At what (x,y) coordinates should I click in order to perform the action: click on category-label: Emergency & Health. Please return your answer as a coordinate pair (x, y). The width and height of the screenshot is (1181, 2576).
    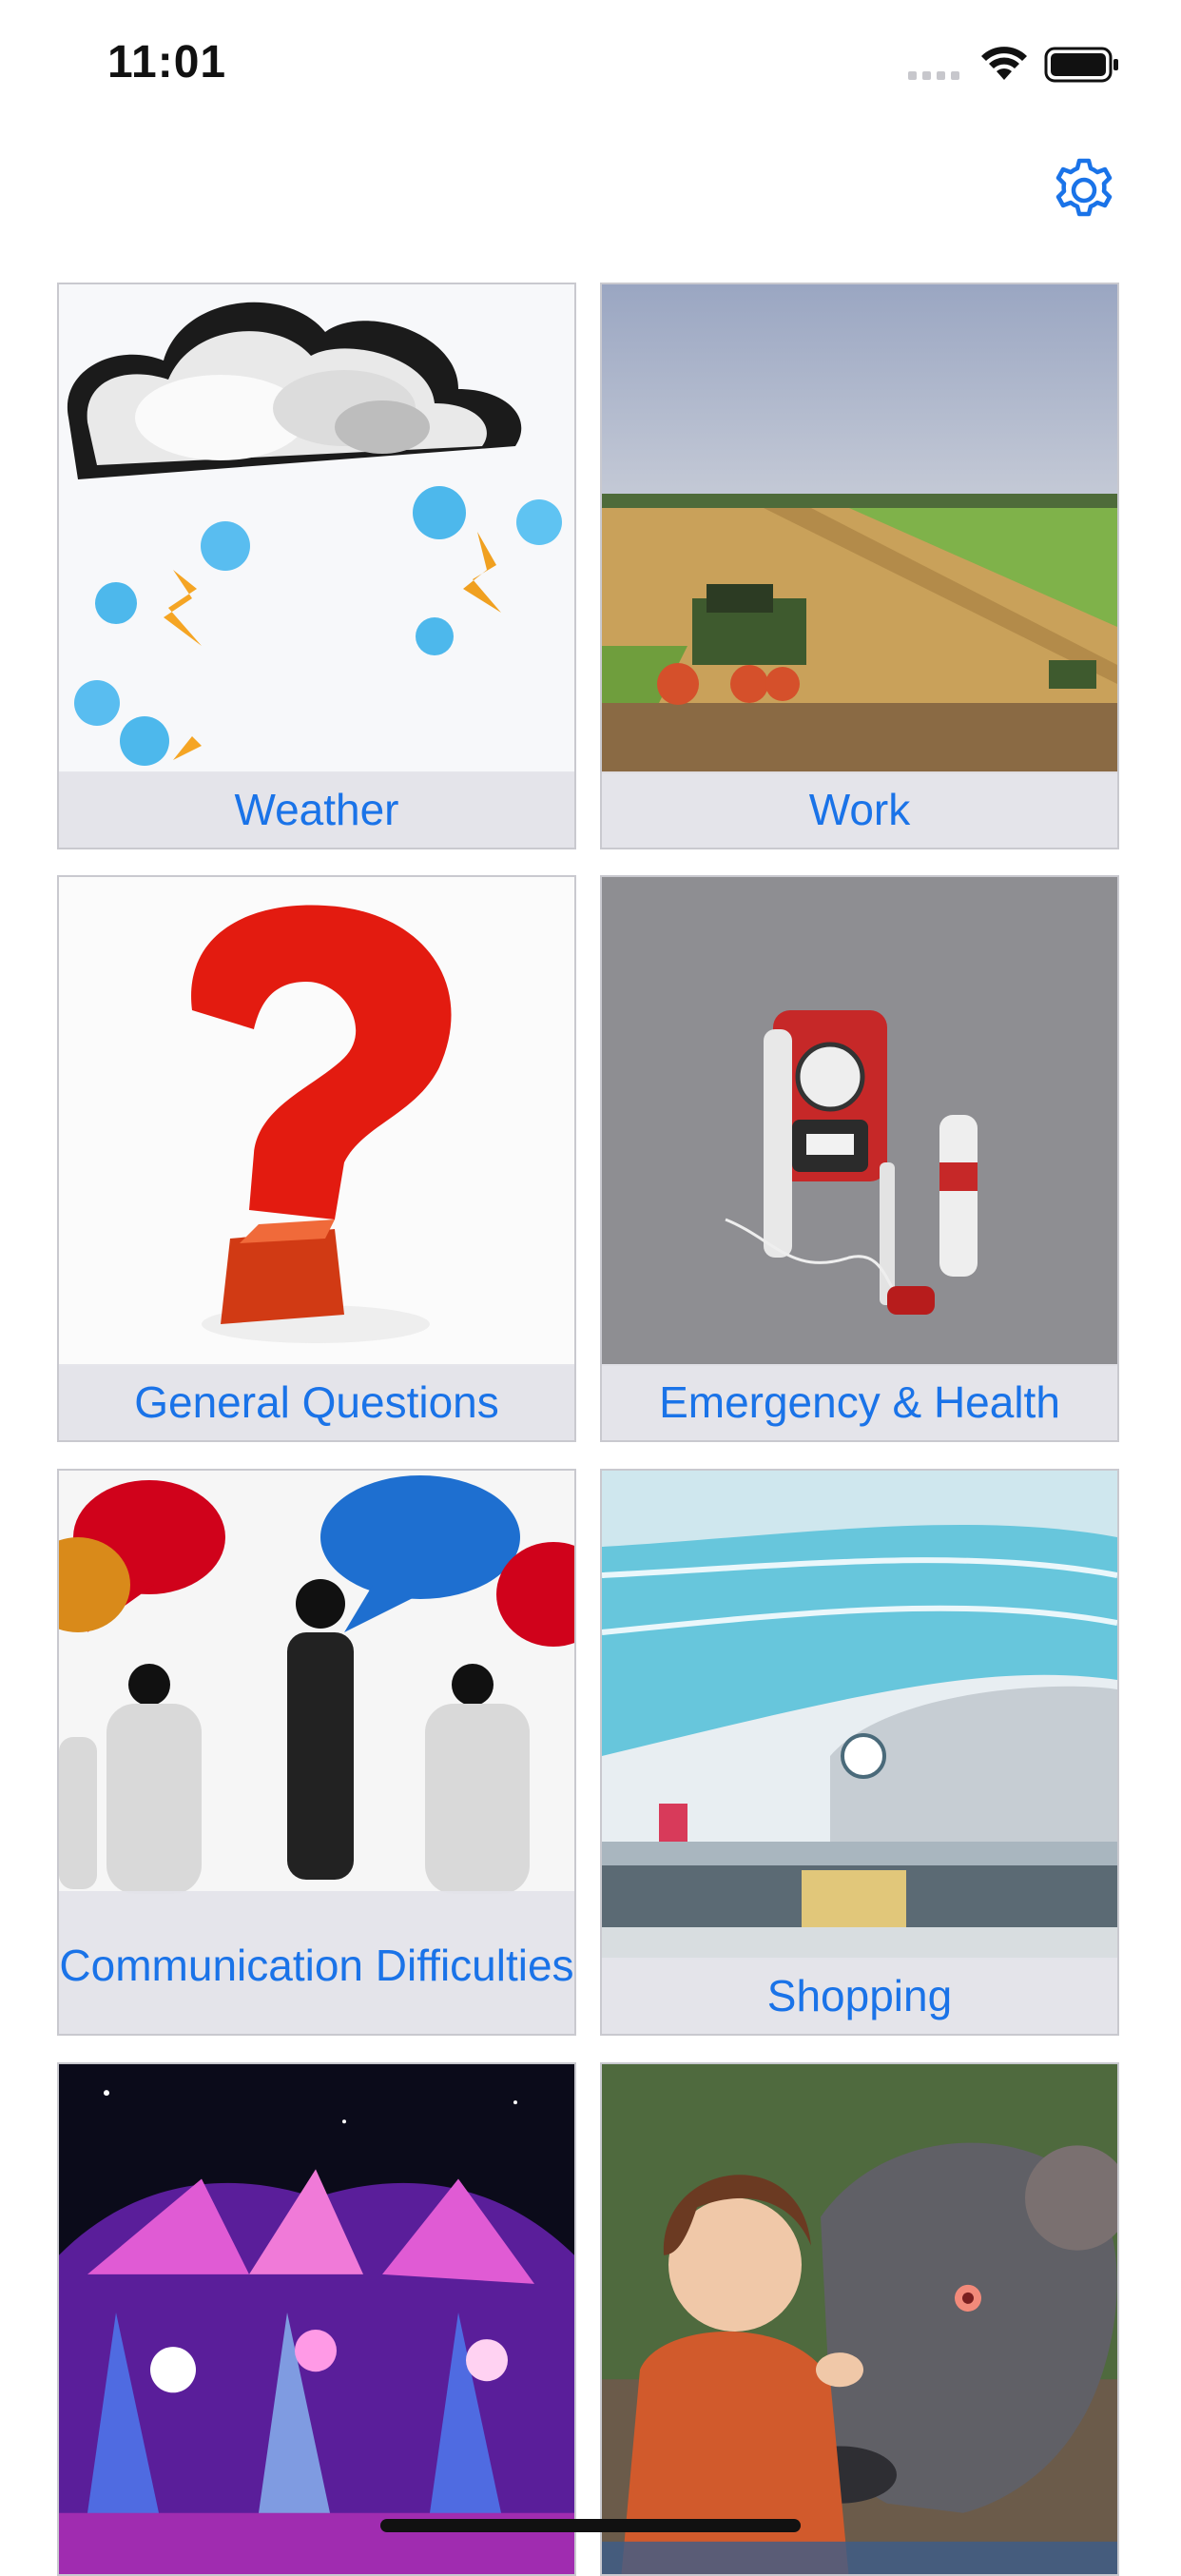
    Looking at the image, I should click on (859, 1402).